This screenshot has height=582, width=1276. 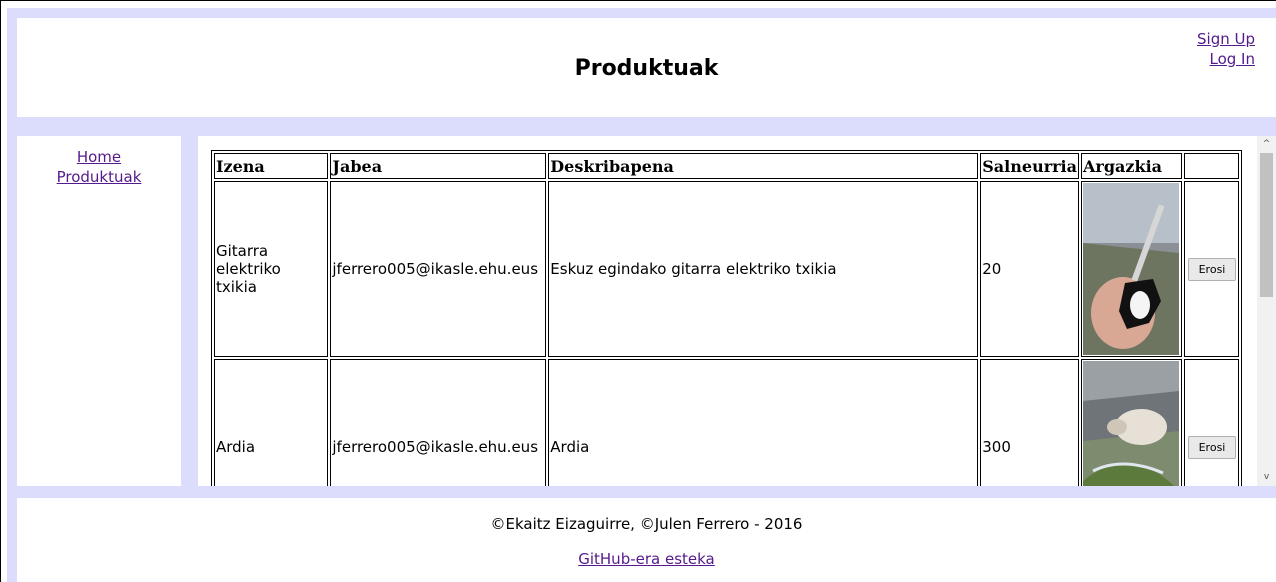 I want to click on sign-up-link: Sign Up, so click(x=1226, y=39).